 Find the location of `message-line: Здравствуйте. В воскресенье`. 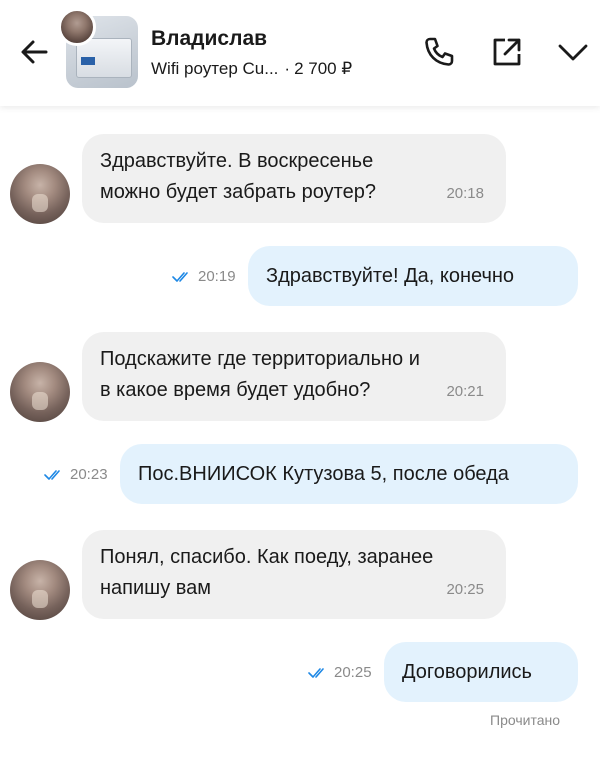

message-line: Здравствуйте. В воскресенье is located at coordinates (237, 161).